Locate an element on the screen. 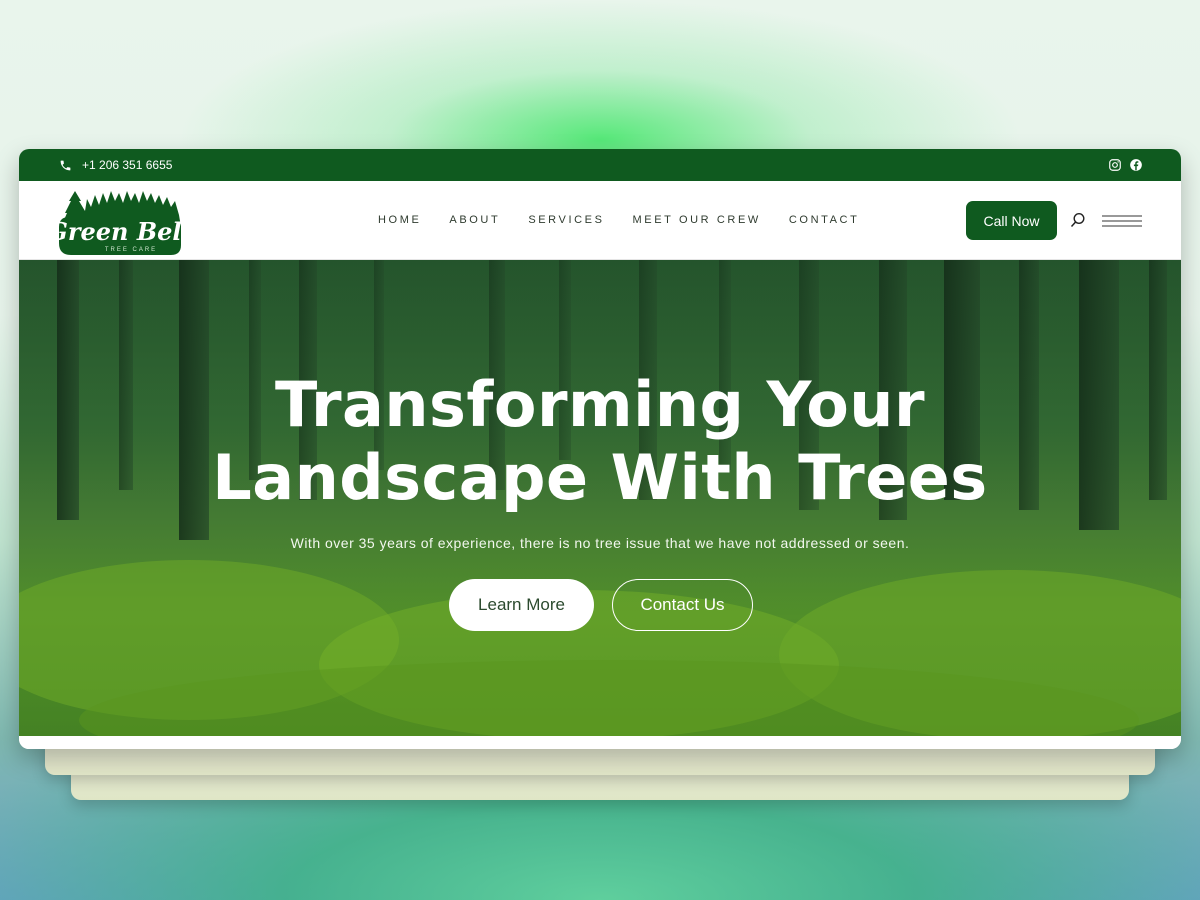 Image resolution: width=1200 pixels, height=900 pixels. nav-home: HOME is located at coordinates (399, 220).